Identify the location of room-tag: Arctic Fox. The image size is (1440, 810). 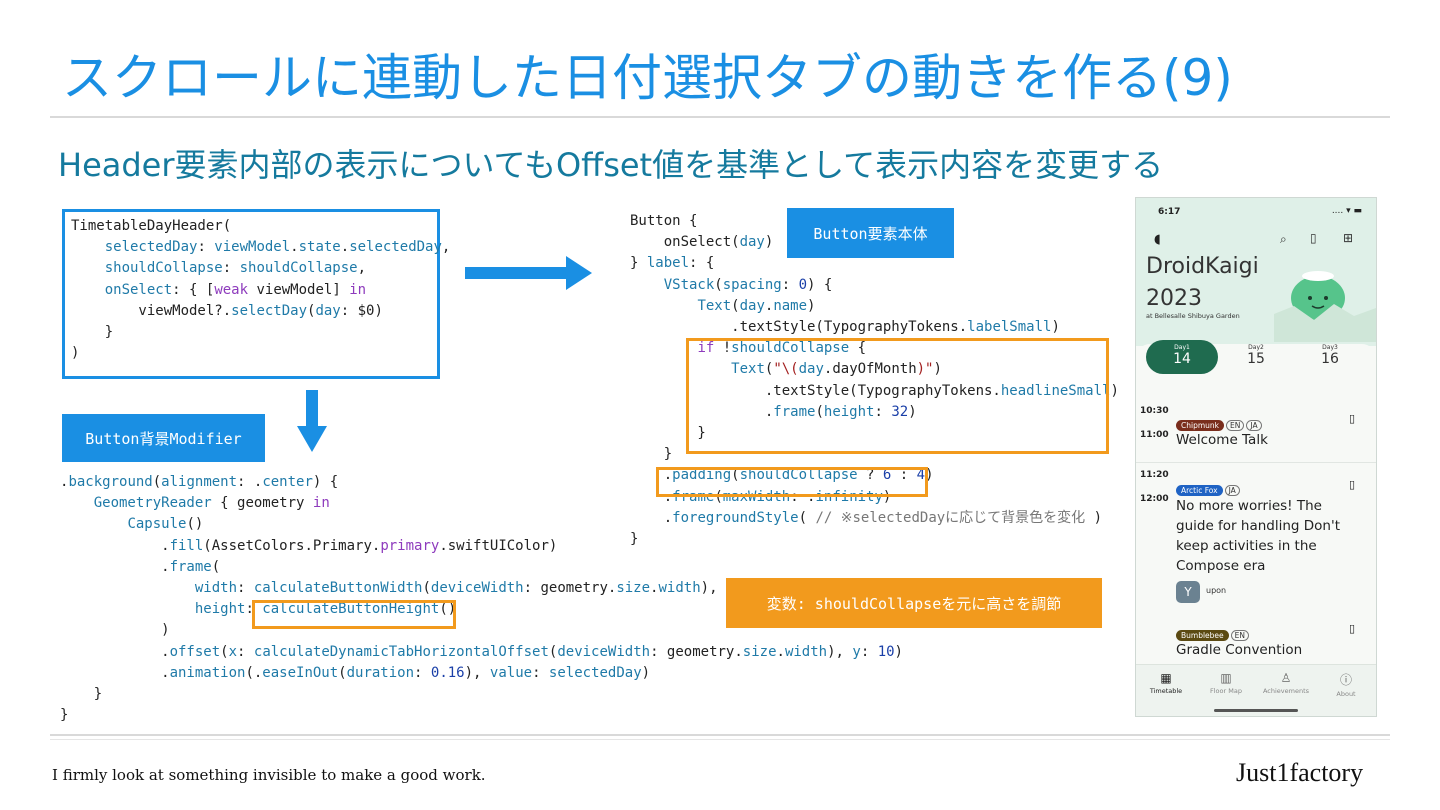
(1199, 490).